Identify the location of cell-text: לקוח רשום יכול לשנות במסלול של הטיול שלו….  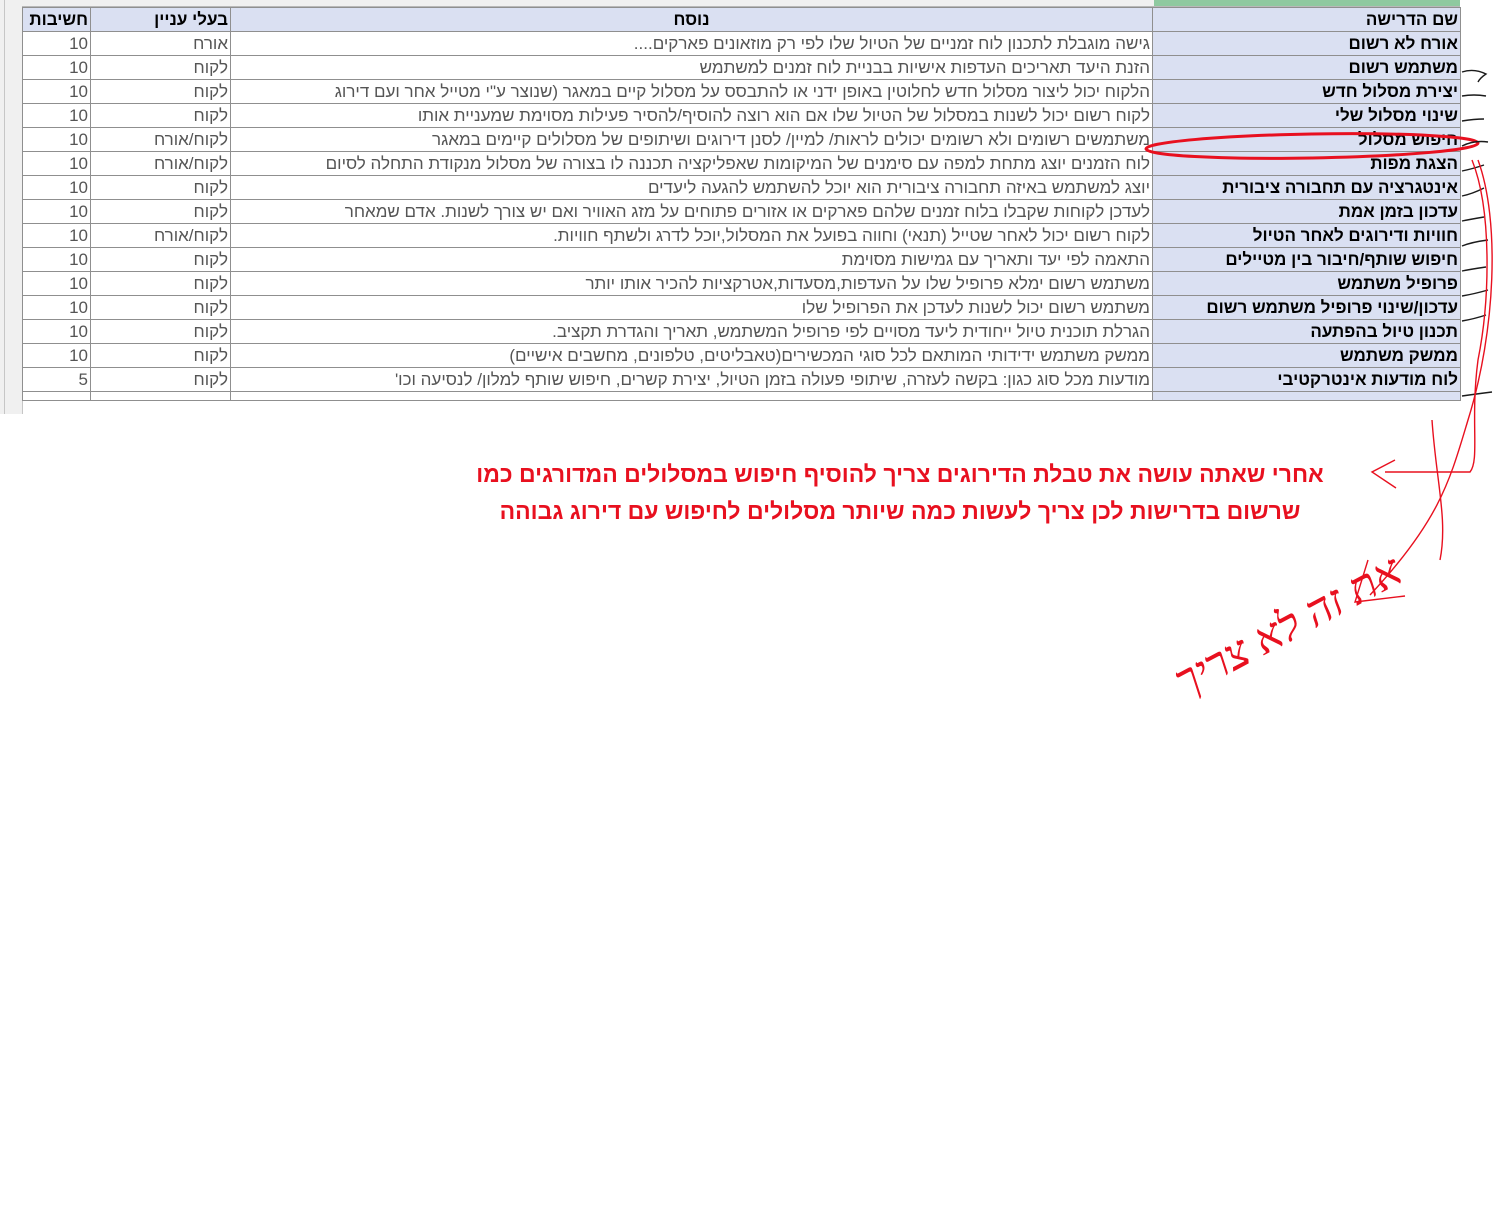
(691, 115).